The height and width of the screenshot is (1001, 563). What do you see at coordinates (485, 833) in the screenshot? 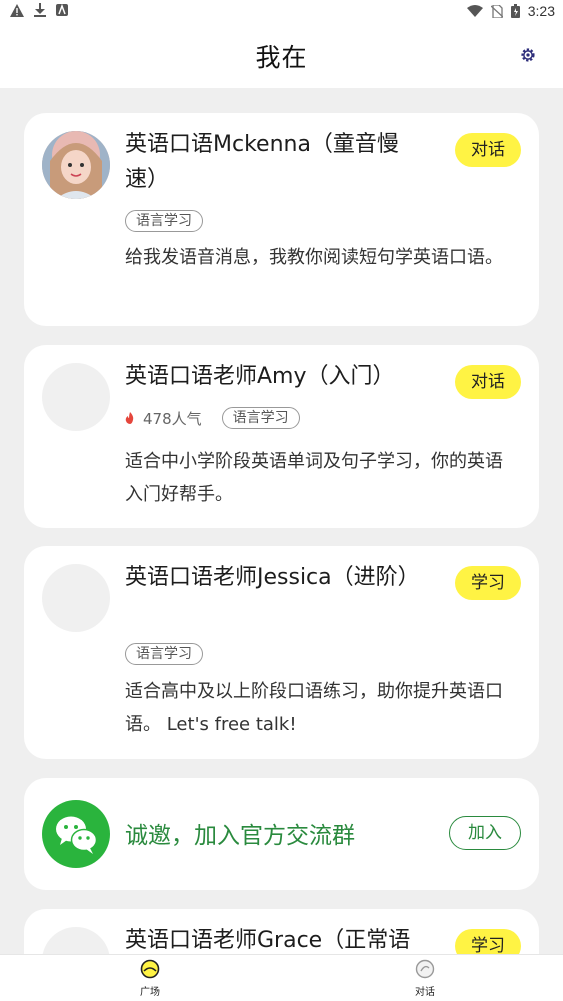
I see `join-button: 加入` at bounding box center [485, 833].